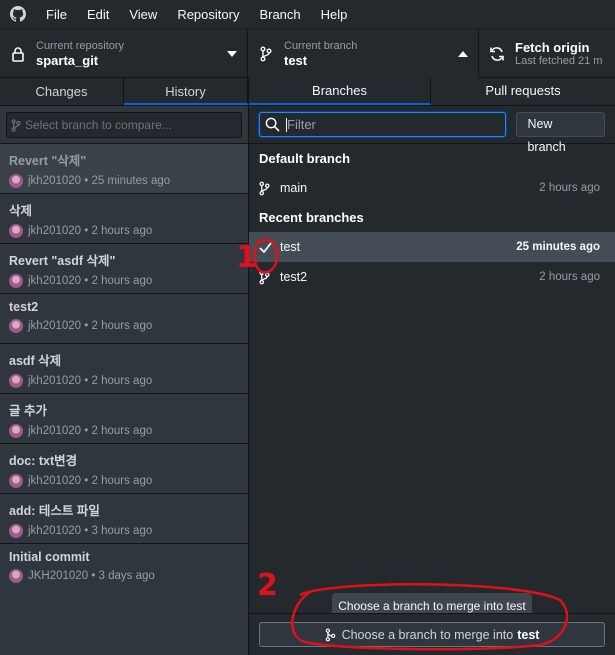 The width and height of the screenshot is (615, 655). Describe the element at coordinates (43, 461) in the screenshot. I see `commit-title: doc: txt변경` at that location.